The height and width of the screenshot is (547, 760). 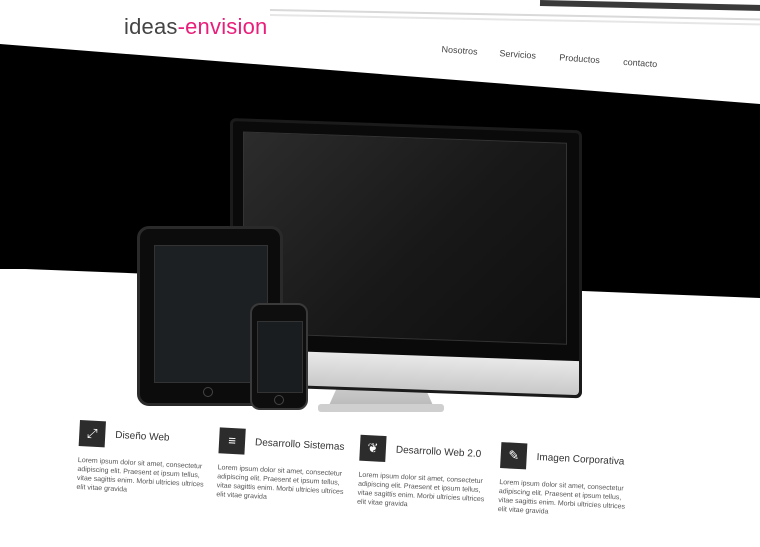 I want to click on header-stripe, so click(x=514, y=20).